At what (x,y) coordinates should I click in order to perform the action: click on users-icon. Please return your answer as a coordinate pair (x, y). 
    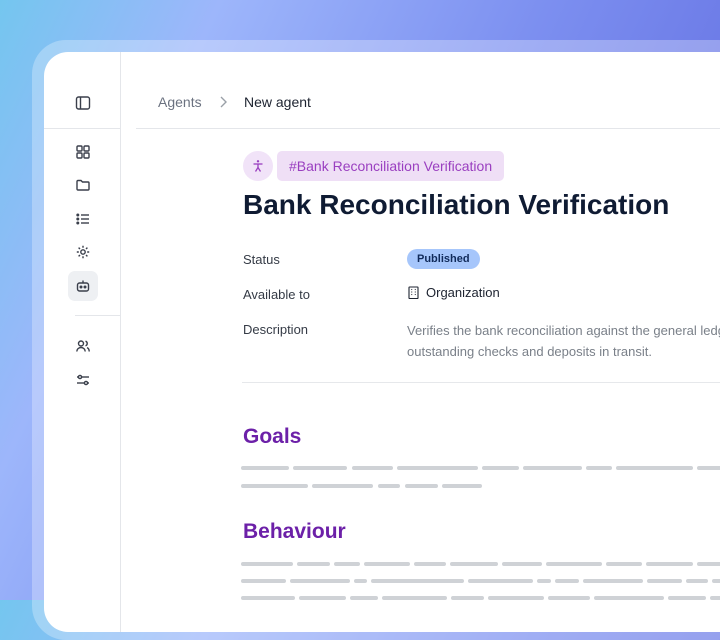
    Looking at the image, I should click on (83, 346).